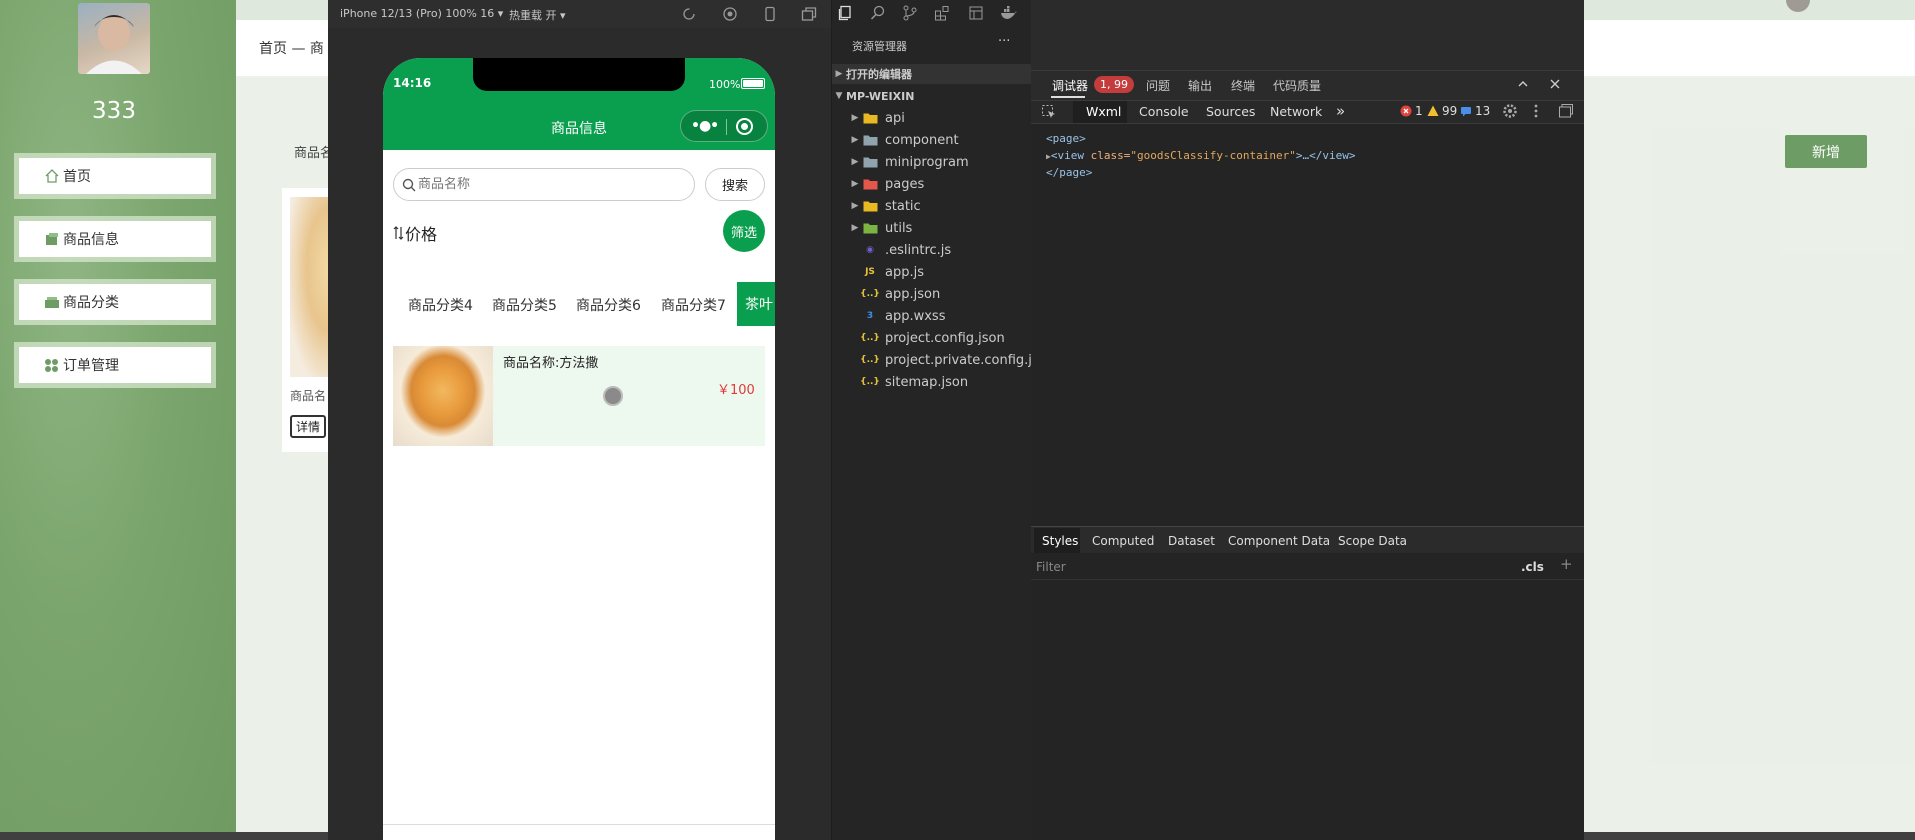 This screenshot has width=1915, height=840. What do you see at coordinates (613, 396) in the screenshot?
I see `touch-cursor-indicator` at bounding box center [613, 396].